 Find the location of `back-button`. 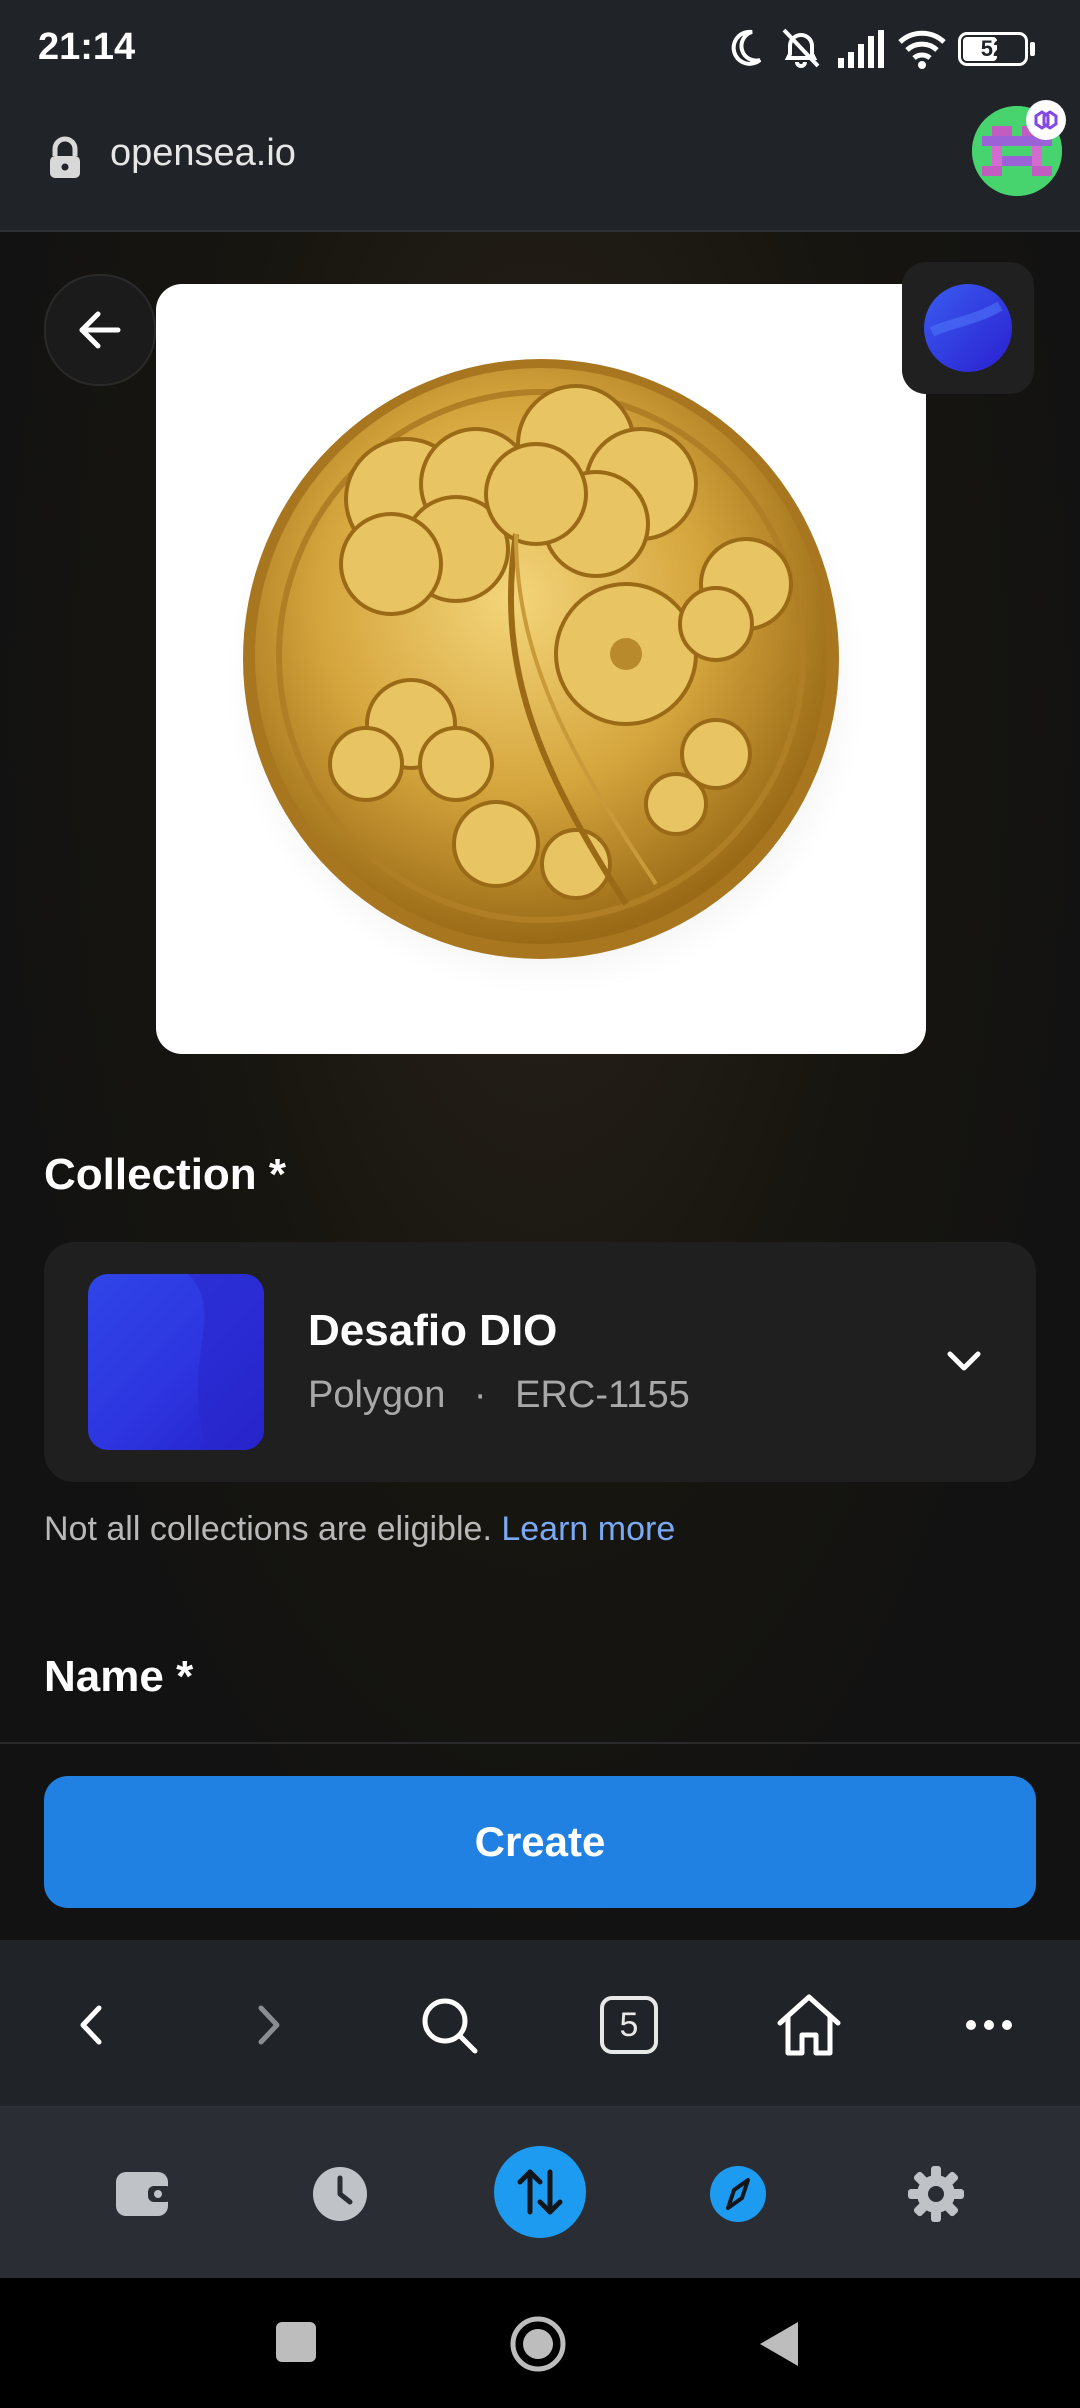

back-button is located at coordinates (100, 330).